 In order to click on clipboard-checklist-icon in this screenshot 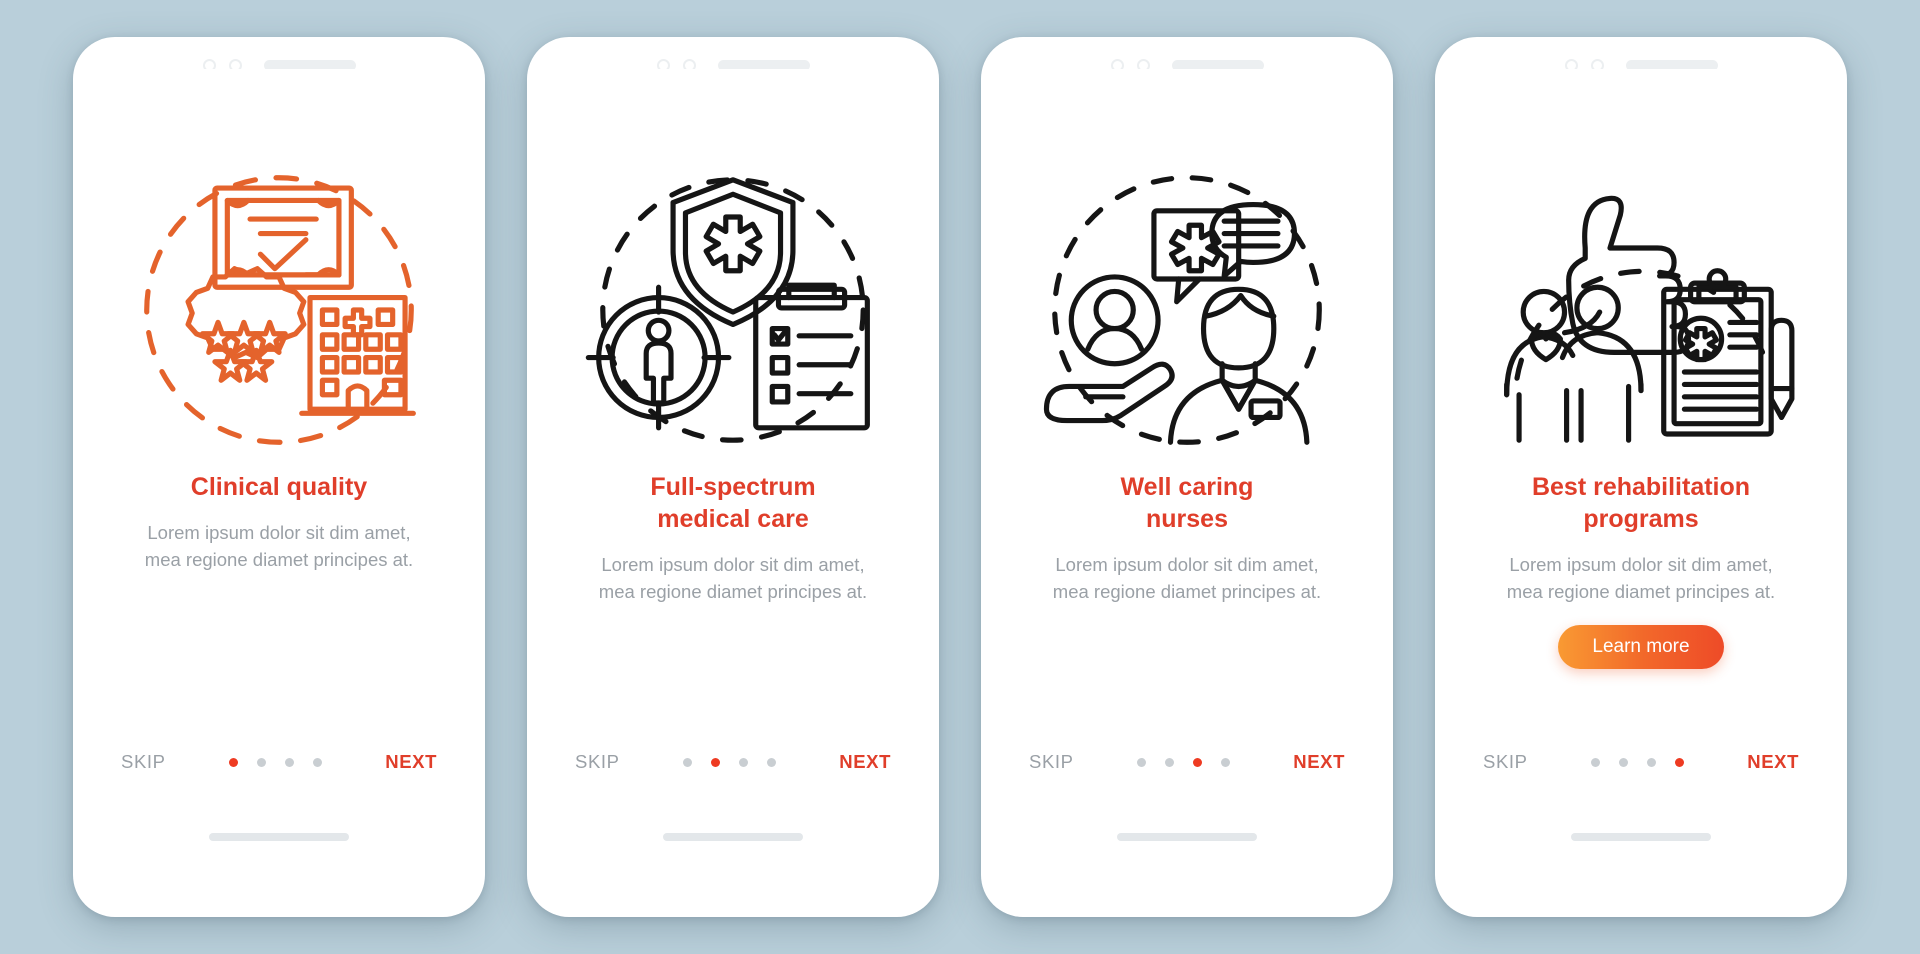, I will do `click(811, 356)`.